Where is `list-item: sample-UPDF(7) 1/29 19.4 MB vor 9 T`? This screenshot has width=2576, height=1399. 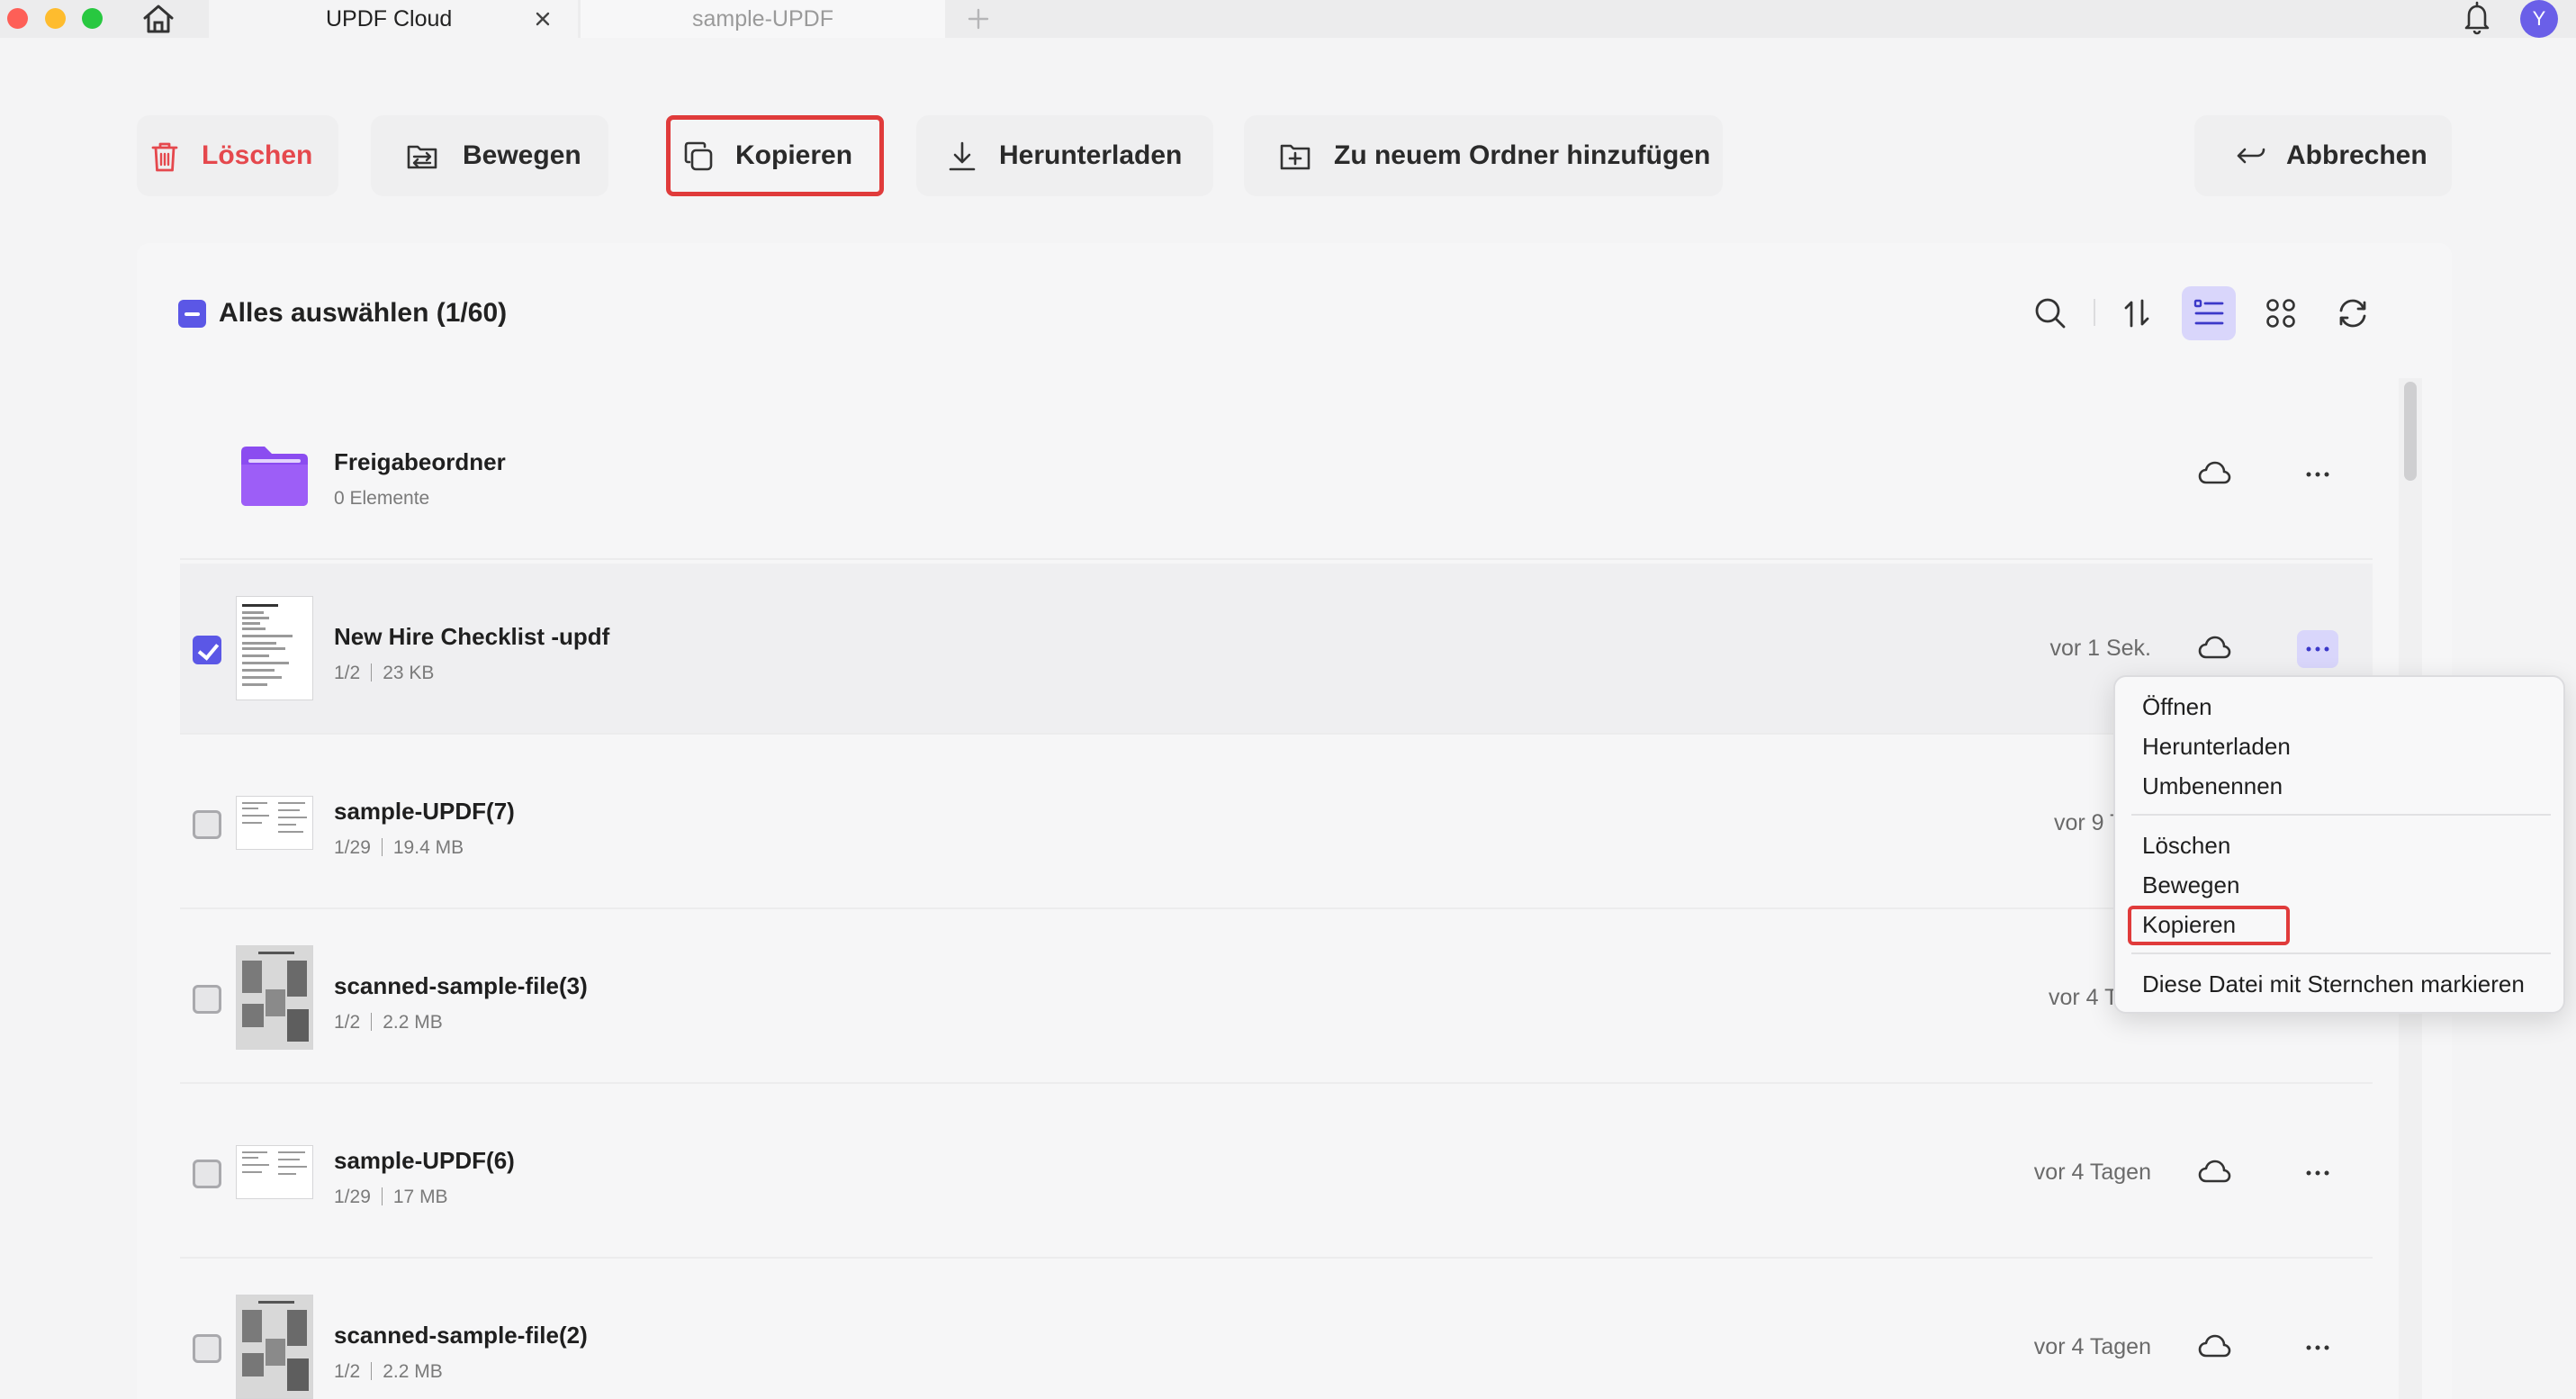 list-item: sample-UPDF(7) 1/29 19.4 MB vor 9 T is located at coordinates (1276, 823).